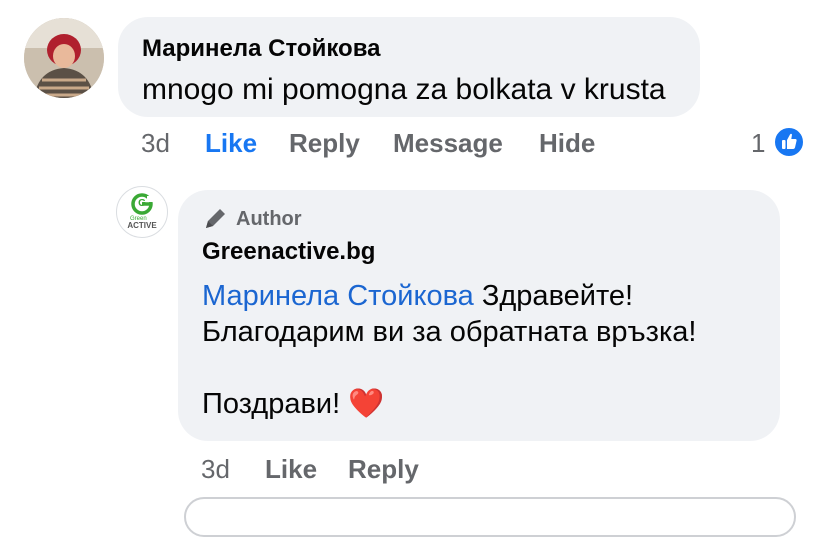 The height and width of the screenshot is (537, 828). I want to click on reaction-count: 1, so click(758, 143).